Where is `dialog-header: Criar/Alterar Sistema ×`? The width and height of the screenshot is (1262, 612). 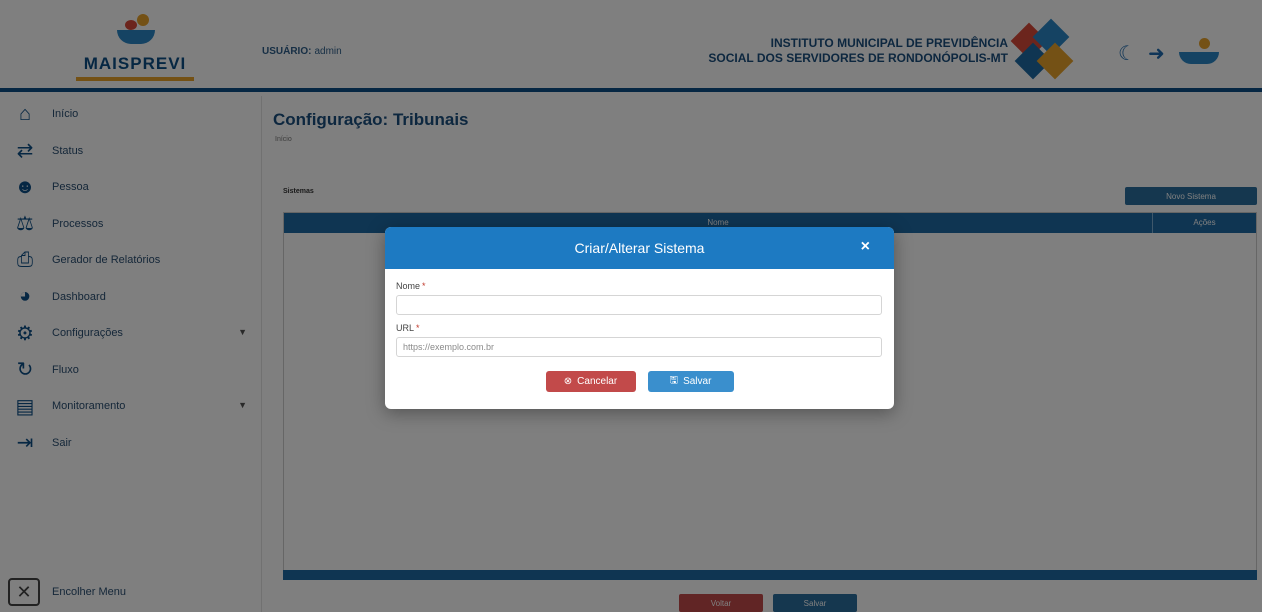
dialog-header: Criar/Alterar Sistema × is located at coordinates (639, 248).